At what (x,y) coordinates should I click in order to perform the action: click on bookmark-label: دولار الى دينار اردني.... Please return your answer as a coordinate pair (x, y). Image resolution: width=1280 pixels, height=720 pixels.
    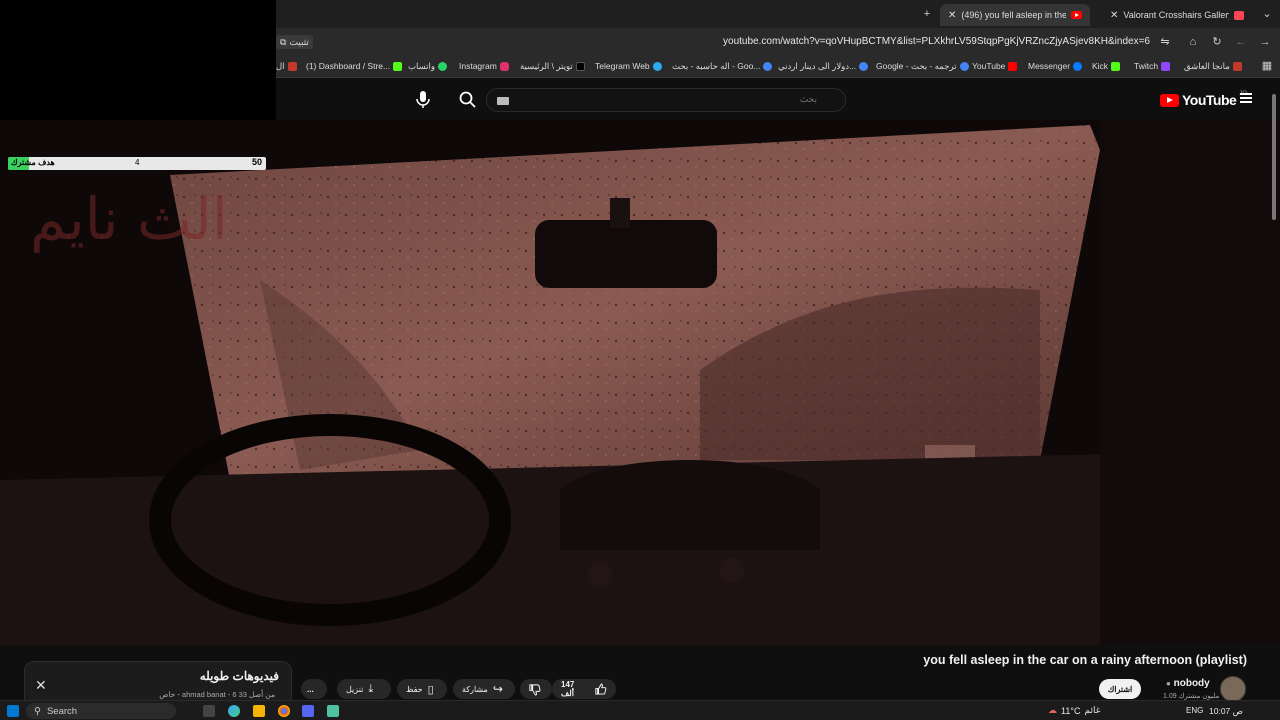
    Looking at the image, I should click on (817, 66).